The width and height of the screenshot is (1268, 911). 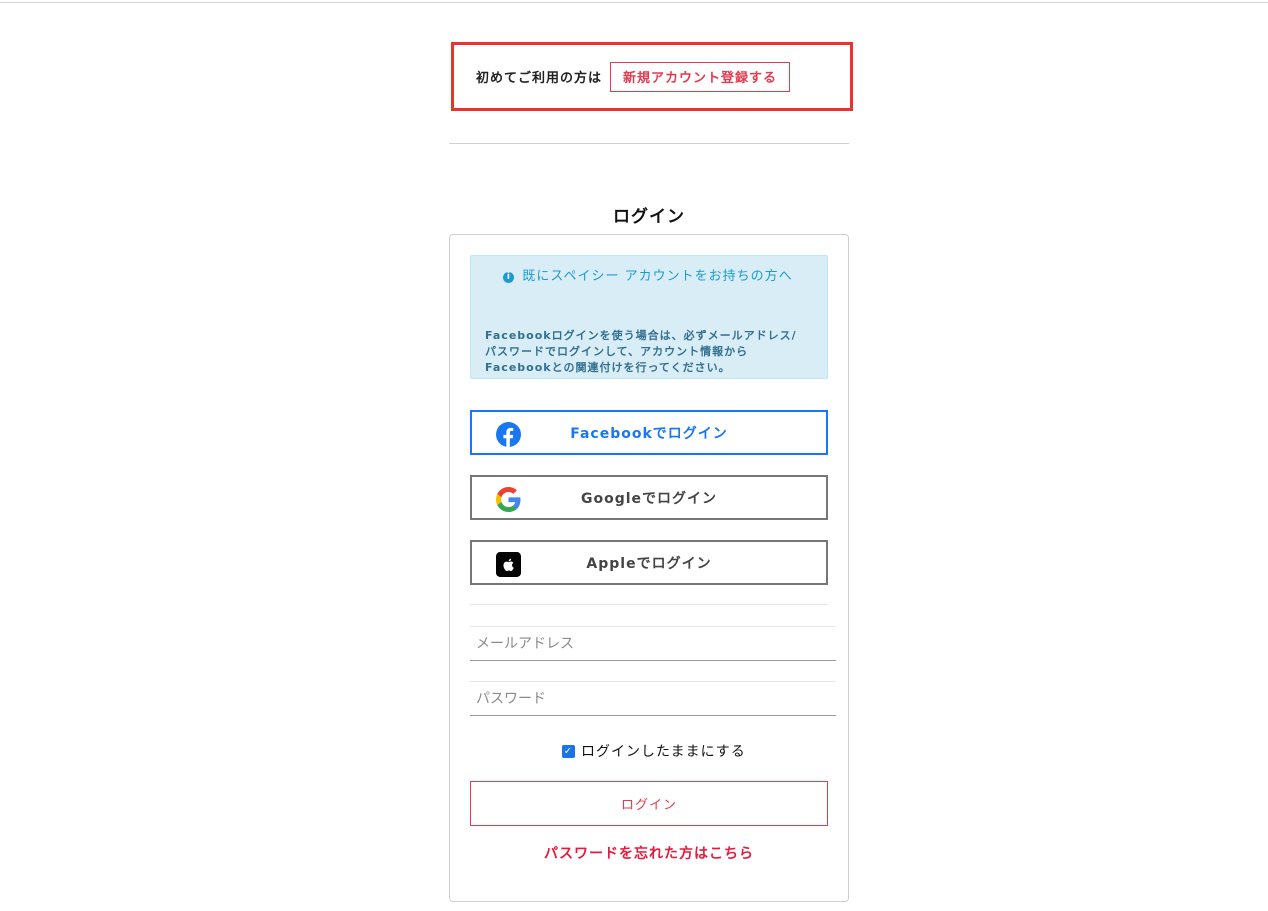 I want to click on google-logo-icon, so click(x=508, y=499).